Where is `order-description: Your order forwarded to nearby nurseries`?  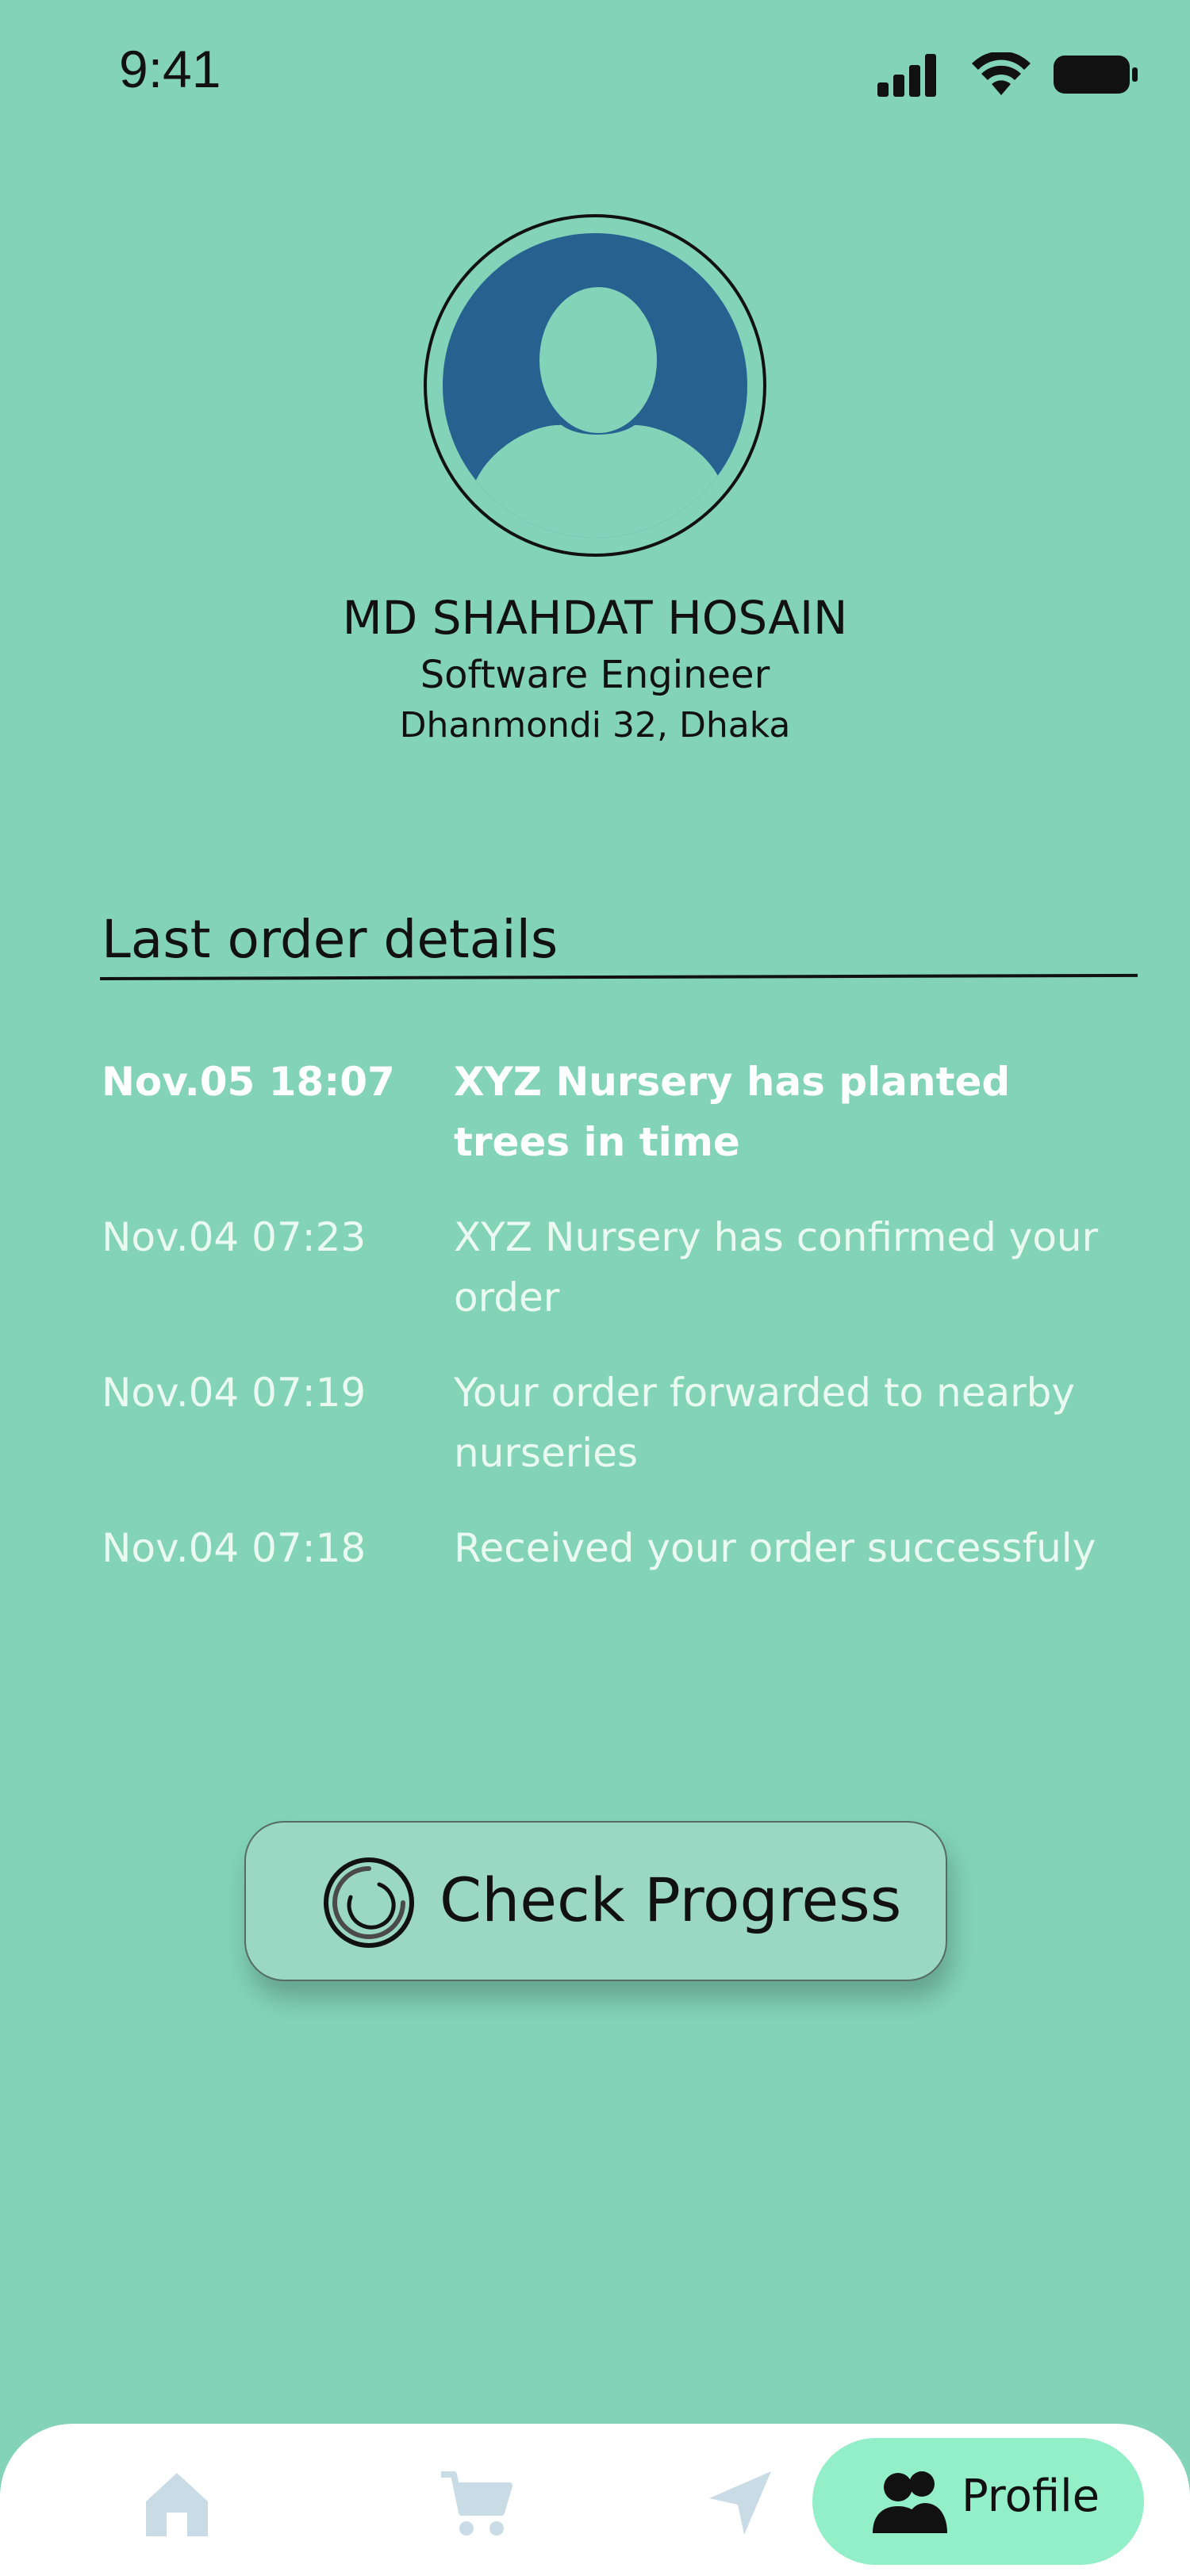 order-description: Your order forwarded to nearby nurseries is located at coordinates (765, 1423).